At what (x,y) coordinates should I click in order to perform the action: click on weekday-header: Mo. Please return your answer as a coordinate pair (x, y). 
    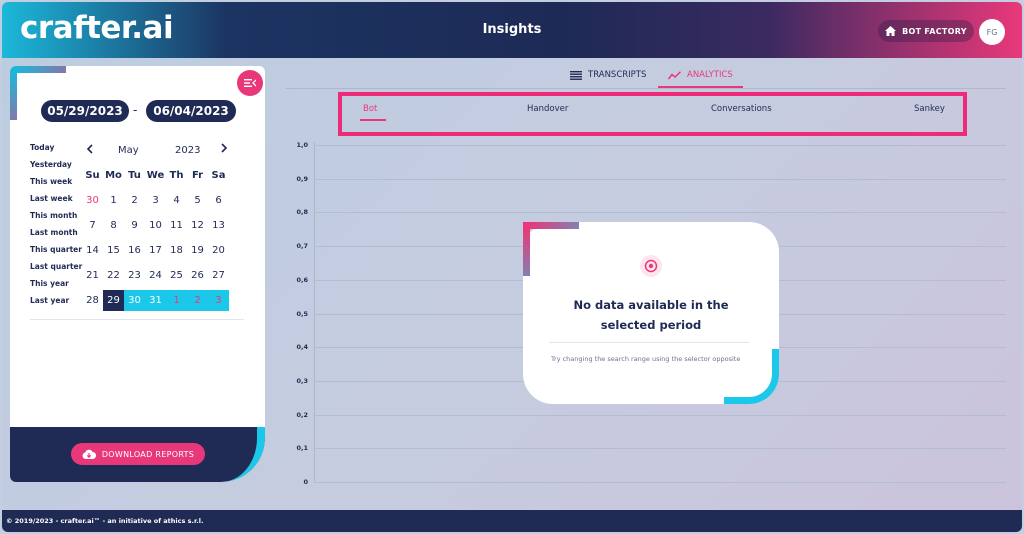
    Looking at the image, I should click on (113, 175).